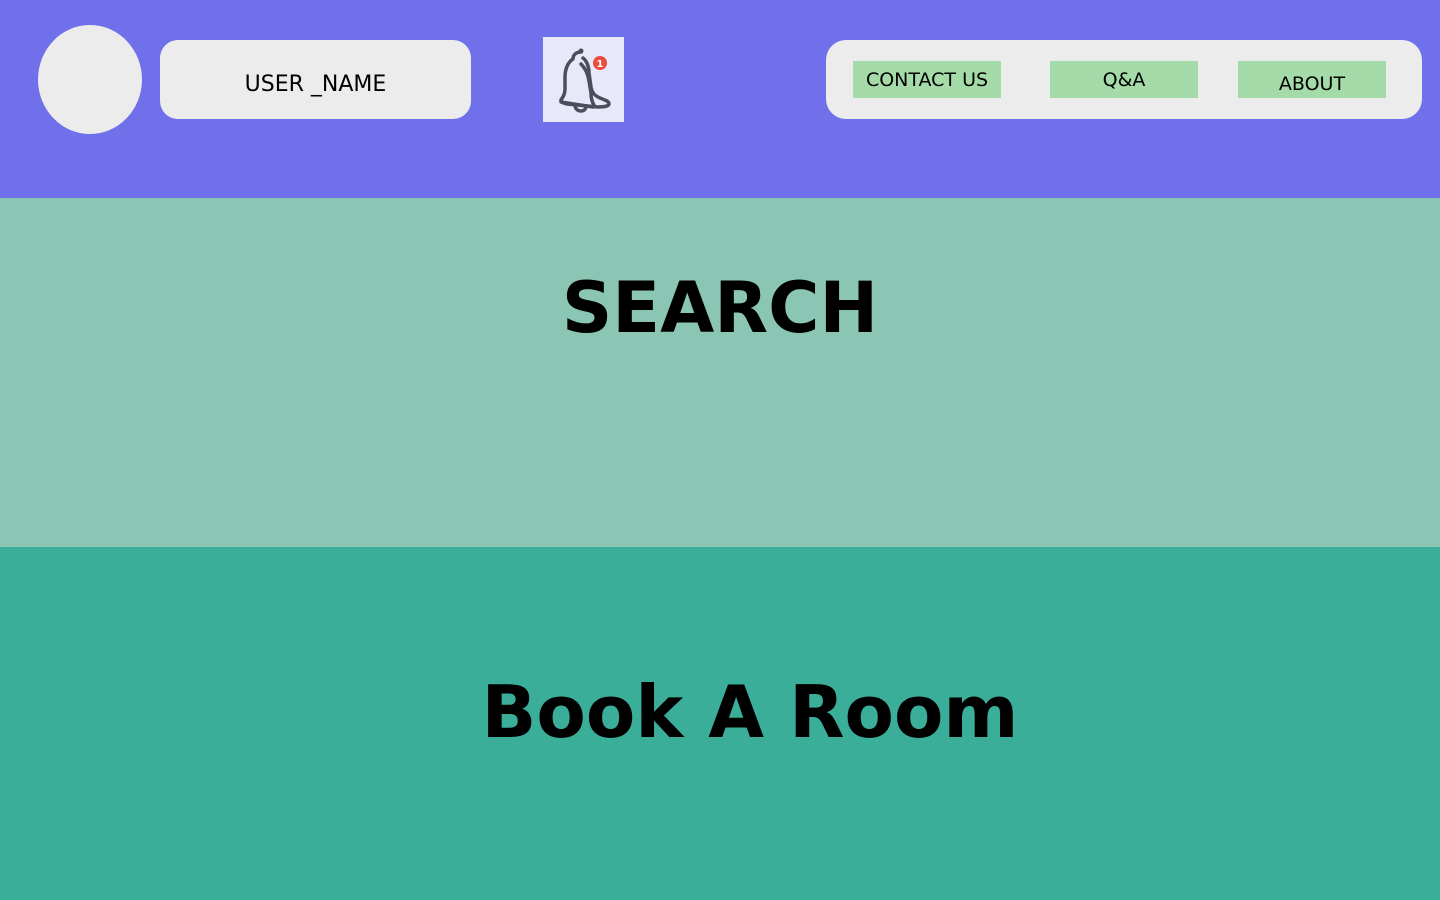  What do you see at coordinates (735, 712) in the screenshot?
I see `book-room-title: Book A Room` at bounding box center [735, 712].